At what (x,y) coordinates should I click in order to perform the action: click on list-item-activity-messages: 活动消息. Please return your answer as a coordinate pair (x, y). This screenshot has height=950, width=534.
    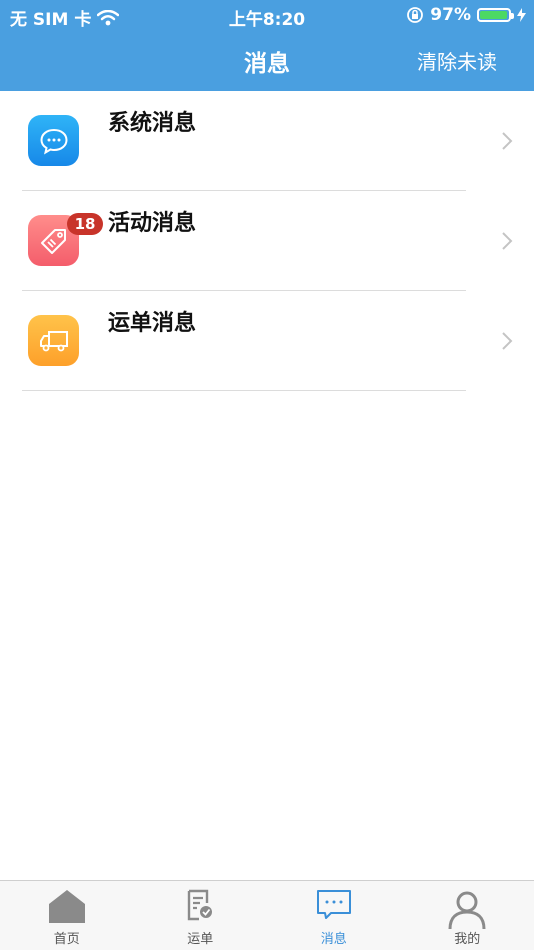
    Looking at the image, I should click on (267, 241).